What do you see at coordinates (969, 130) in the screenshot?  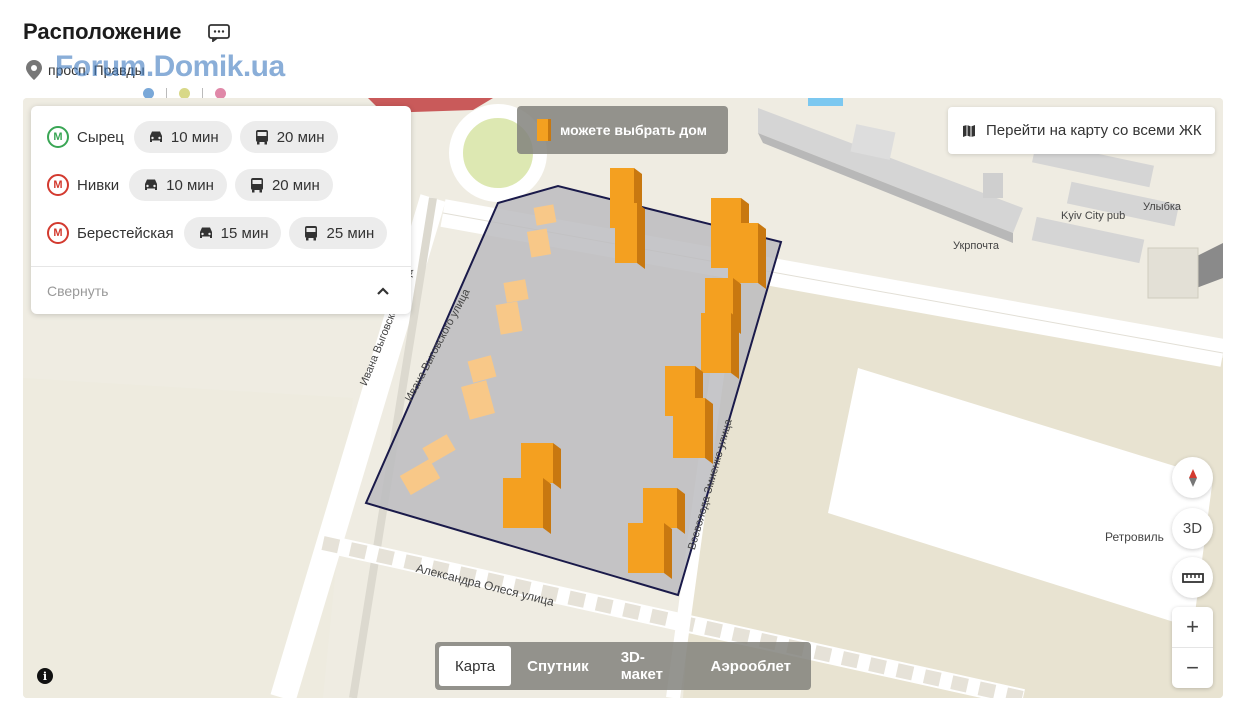 I see `map-icon` at bounding box center [969, 130].